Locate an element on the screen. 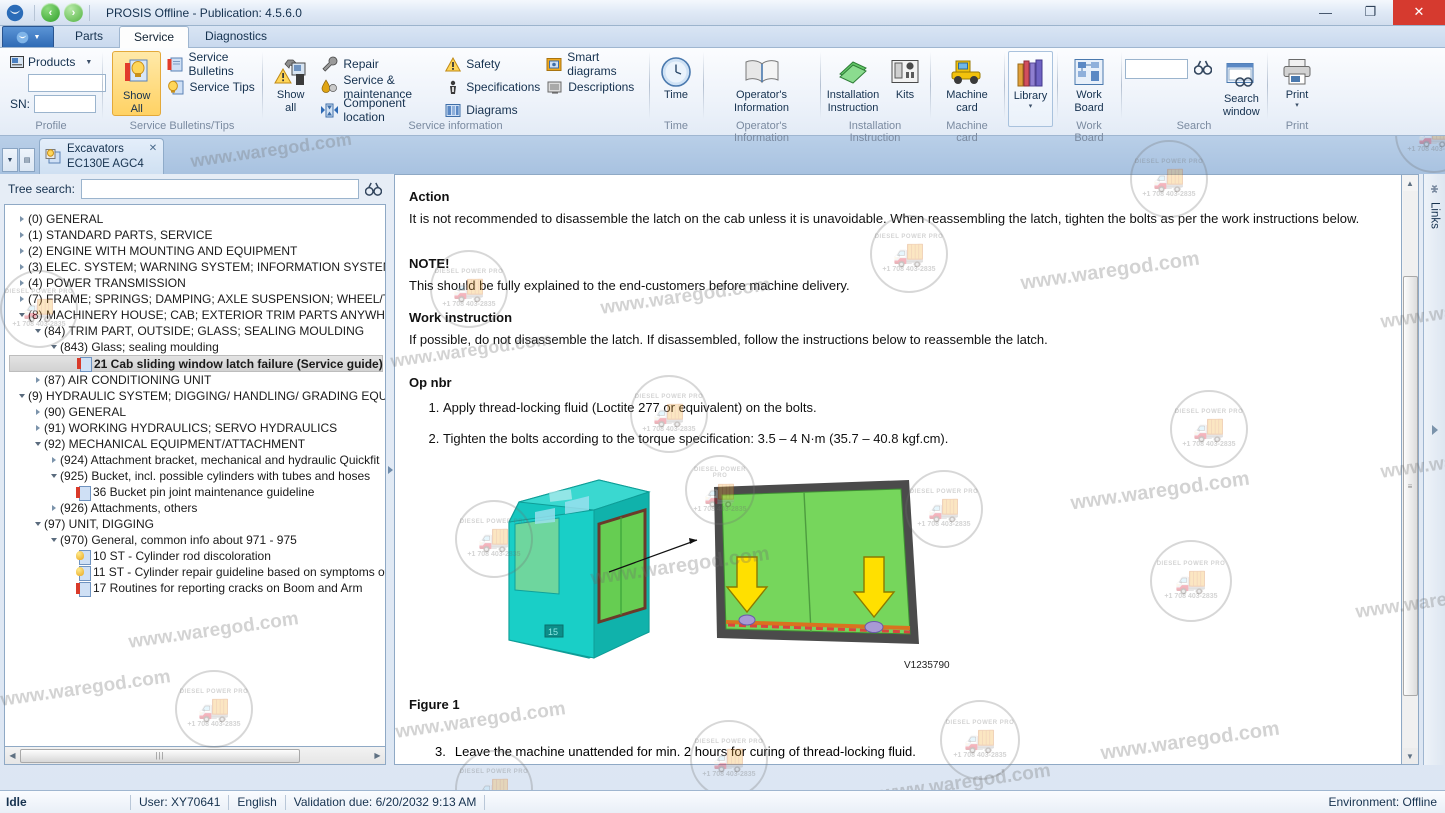  tree-item: 10 ST - Cylinder rod discoloration is located at coordinates (196, 556).